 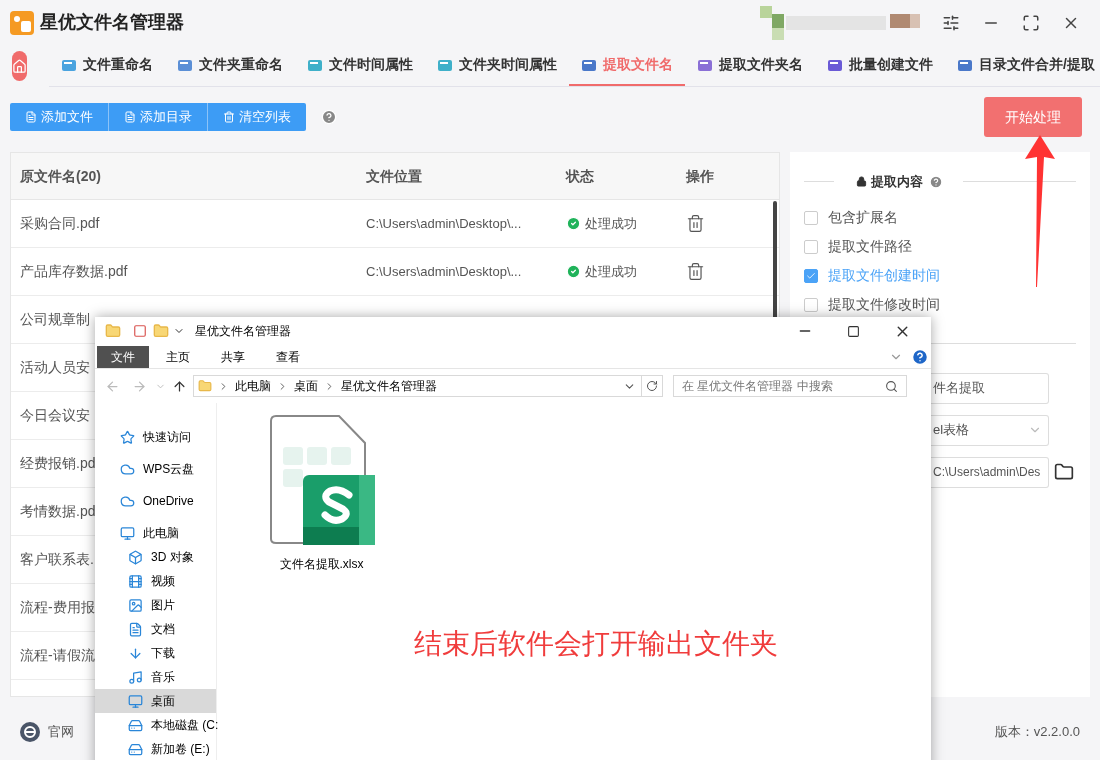 What do you see at coordinates (127, 437) in the screenshot?
I see `star-icon` at bounding box center [127, 437].